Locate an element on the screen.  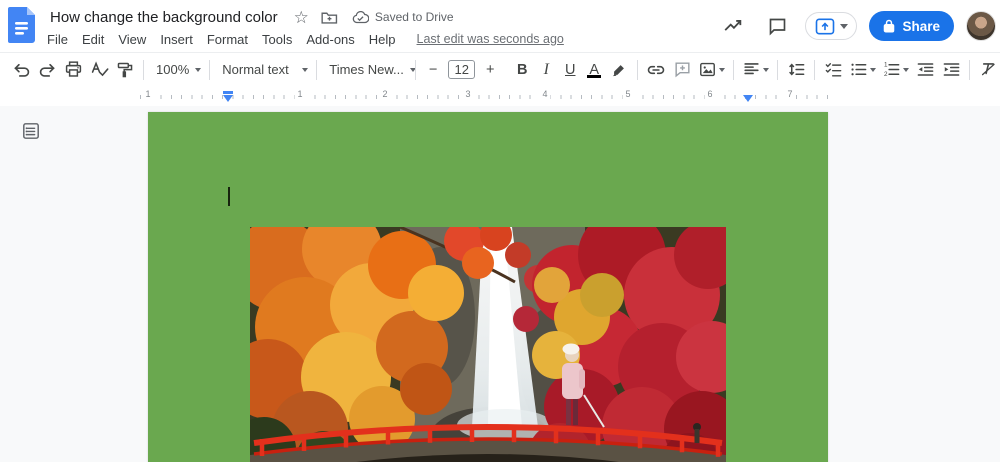
show-outline-icon is located at coordinates (31, 131).